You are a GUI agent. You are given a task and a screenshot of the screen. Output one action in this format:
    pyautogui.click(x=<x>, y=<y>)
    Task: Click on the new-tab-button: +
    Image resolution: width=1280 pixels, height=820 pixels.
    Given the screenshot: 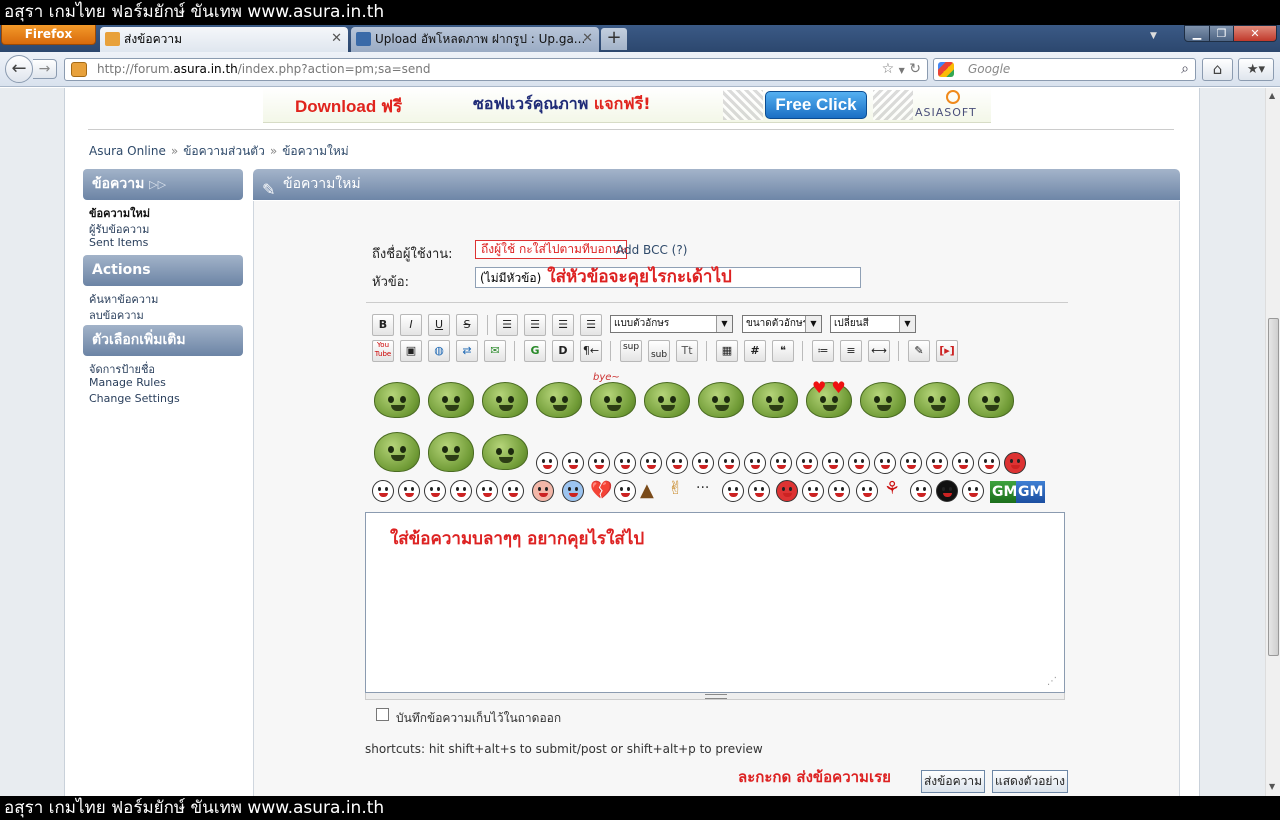 What is the action you would take?
    pyautogui.click(x=614, y=39)
    